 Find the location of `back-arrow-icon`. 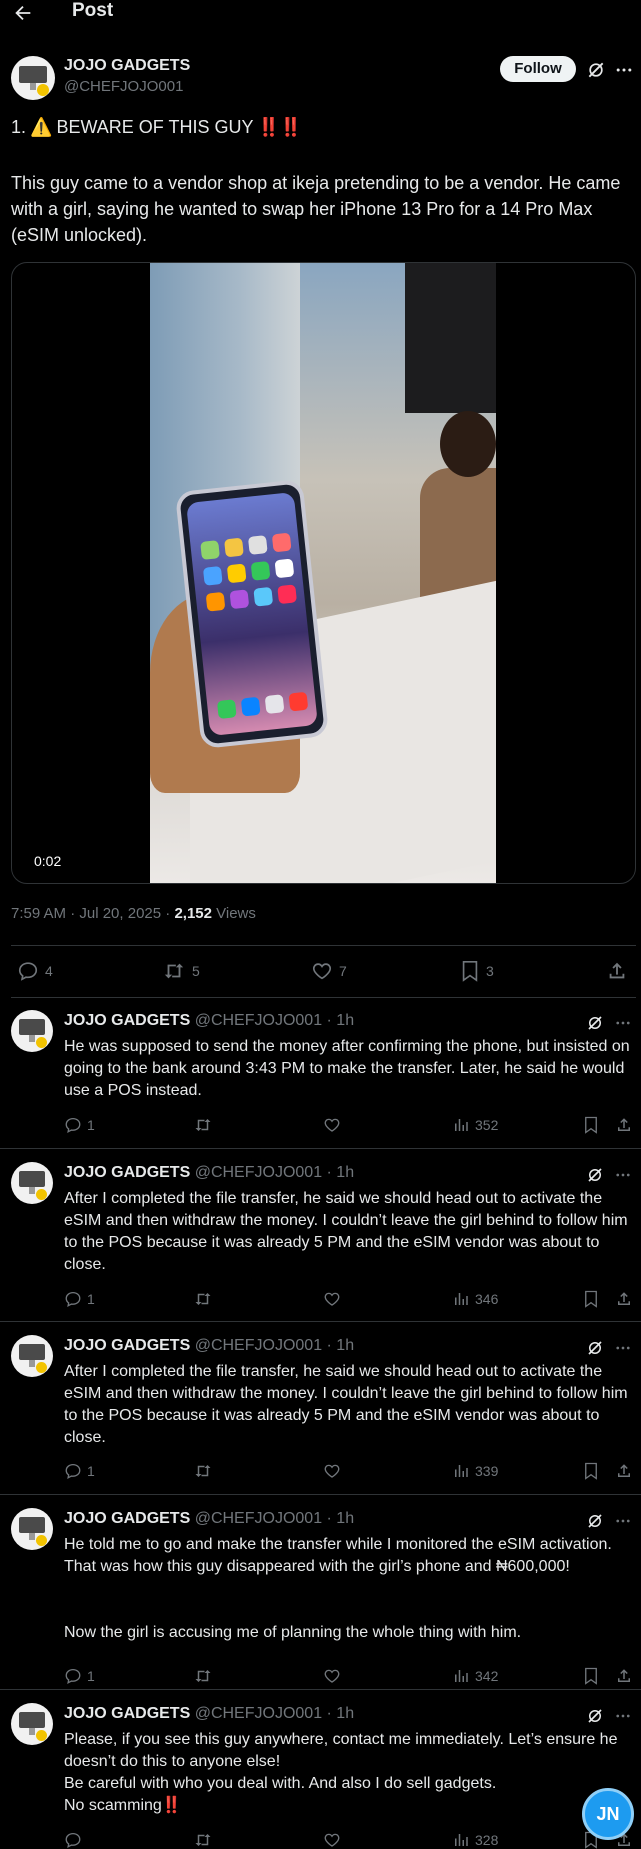

back-arrow-icon is located at coordinates (23, 13).